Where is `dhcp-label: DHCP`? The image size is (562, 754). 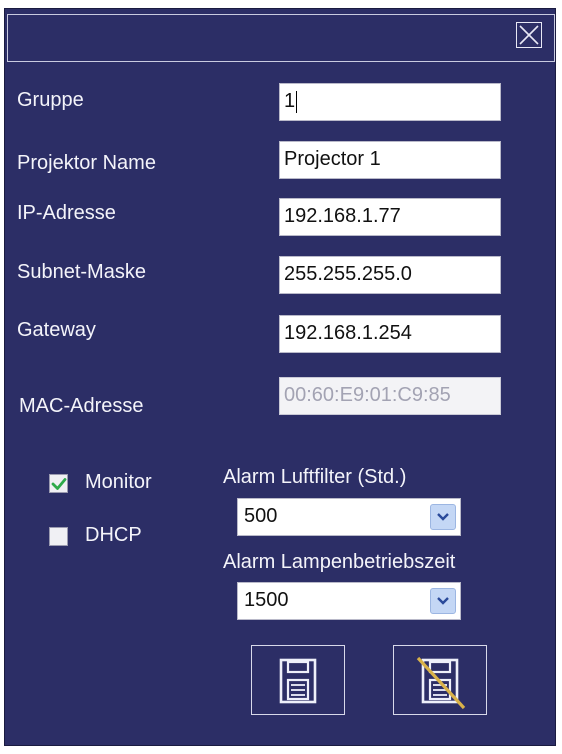 dhcp-label: DHCP is located at coordinates (113, 535).